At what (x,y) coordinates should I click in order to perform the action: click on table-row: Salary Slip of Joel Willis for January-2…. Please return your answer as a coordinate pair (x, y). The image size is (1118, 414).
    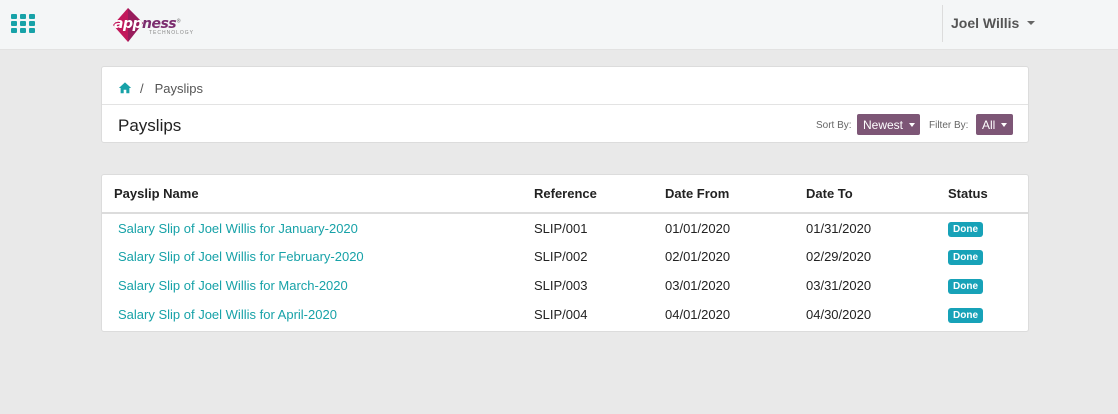
    Looking at the image, I should click on (565, 227).